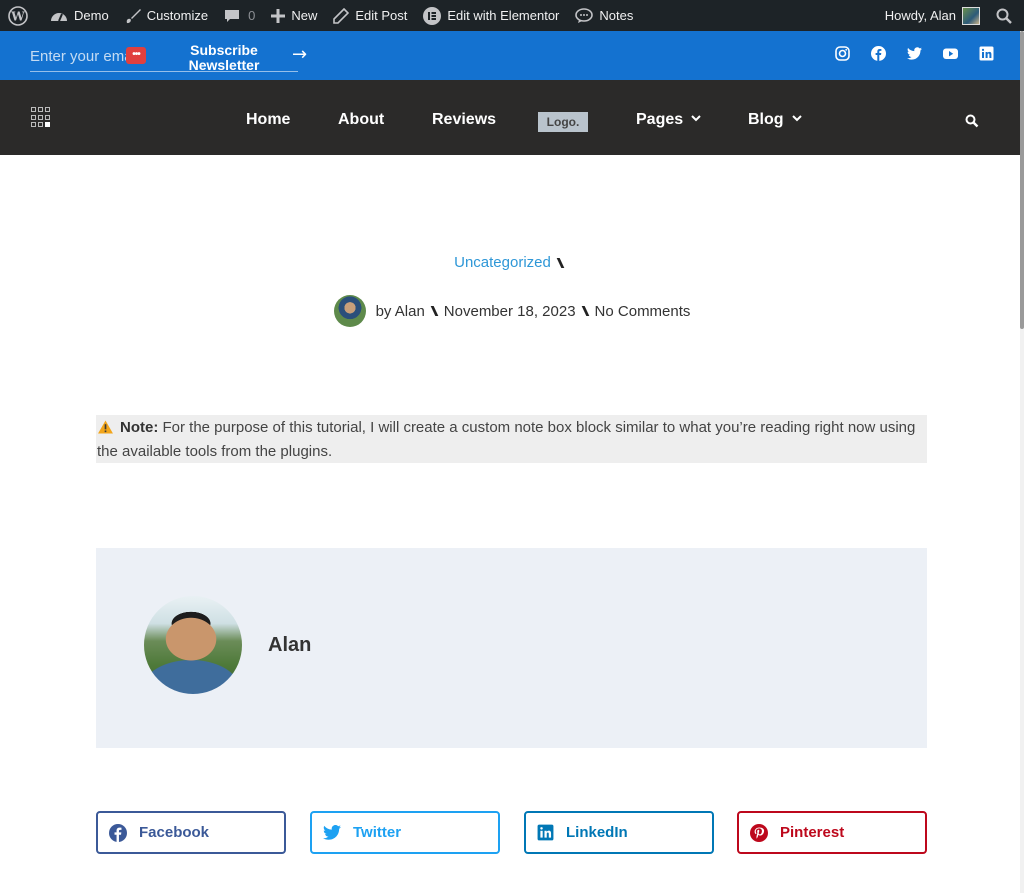  I want to click on author-photo, so click(193, 645).